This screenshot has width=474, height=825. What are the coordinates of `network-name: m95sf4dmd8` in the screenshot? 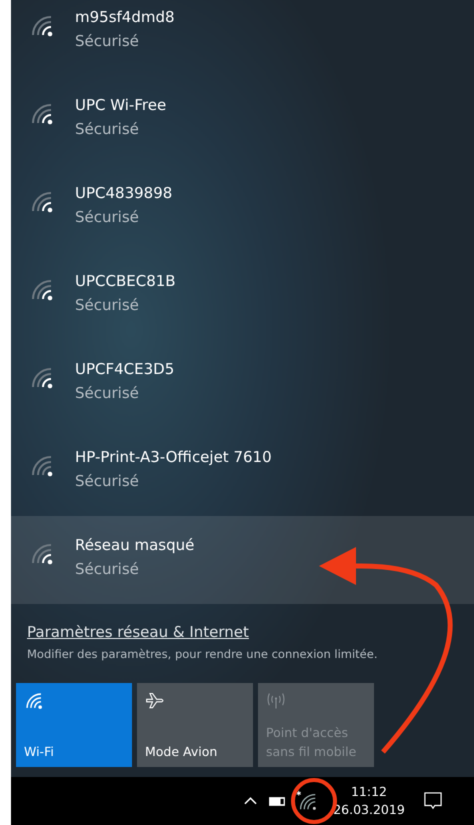 It's located at (125, 17).